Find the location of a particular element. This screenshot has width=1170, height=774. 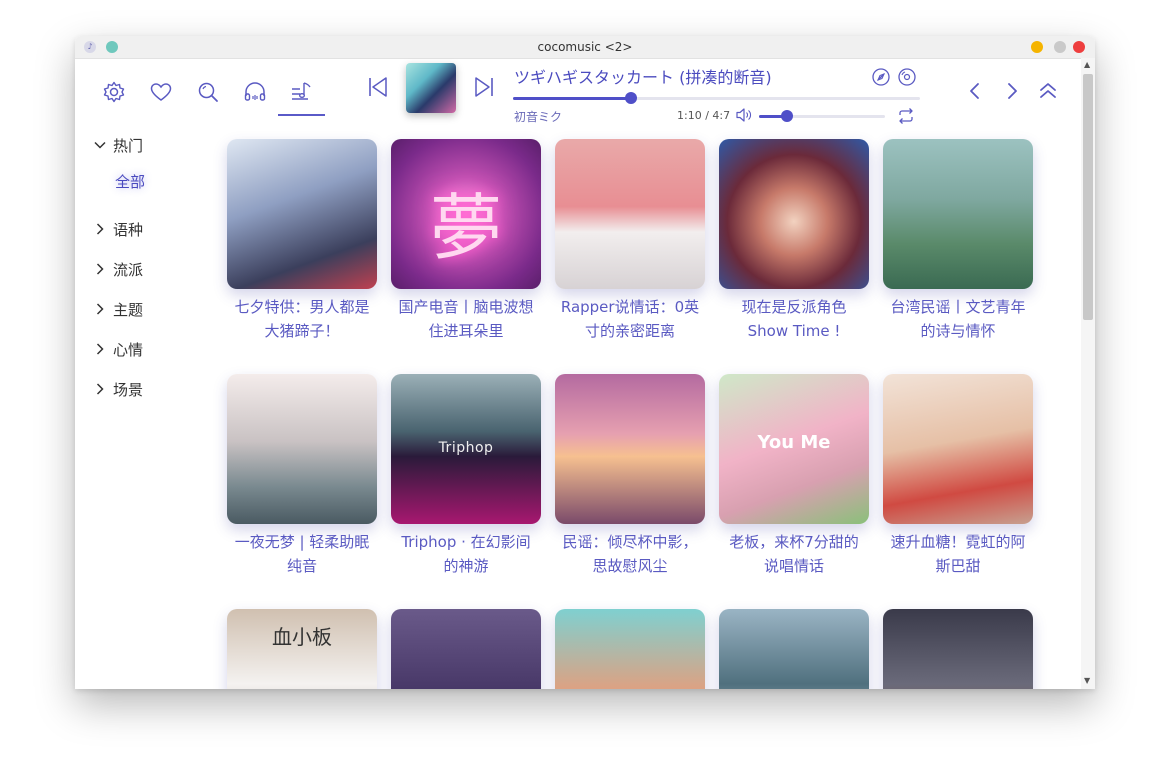

playlist-title-line1: 一夜无梦 | 轻柔助眠 is located at coordinates (302, 542).